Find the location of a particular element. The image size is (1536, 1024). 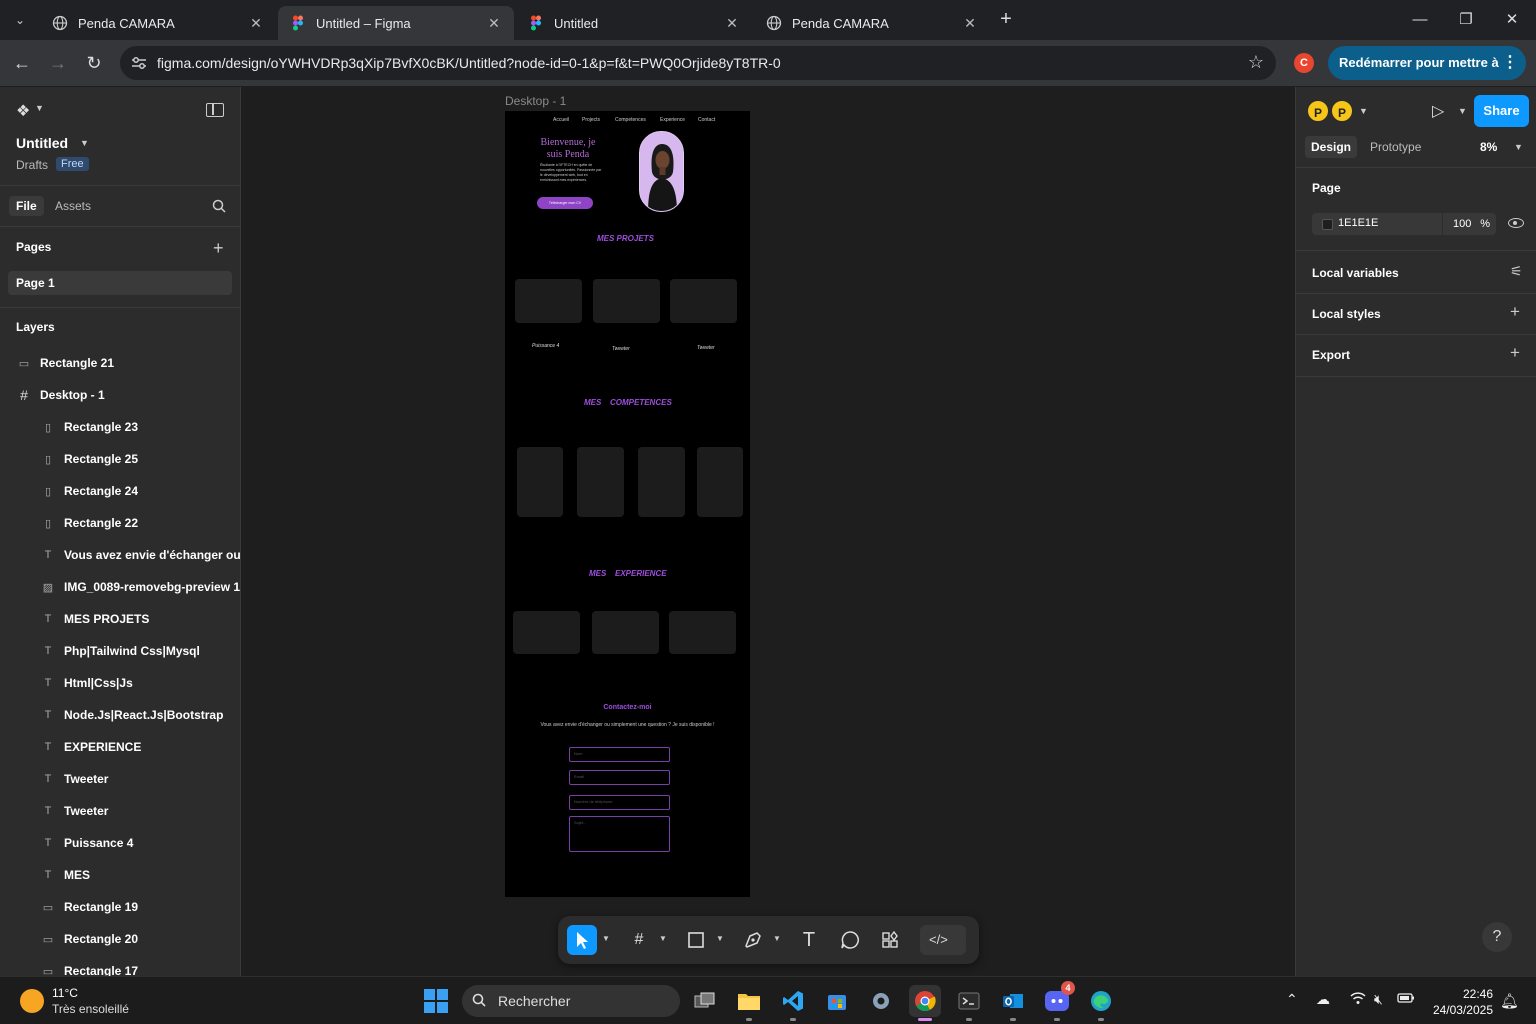

layer-row: T Vous avez envie d'échanger ou si is located at coordinates (120, 555).